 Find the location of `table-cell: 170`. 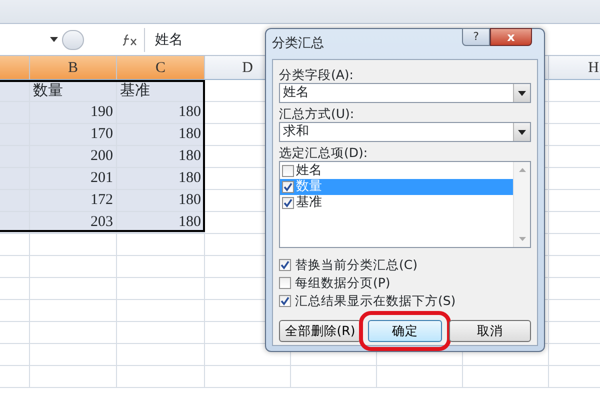

table-cell: 170 is located at coordinates (73, 135).